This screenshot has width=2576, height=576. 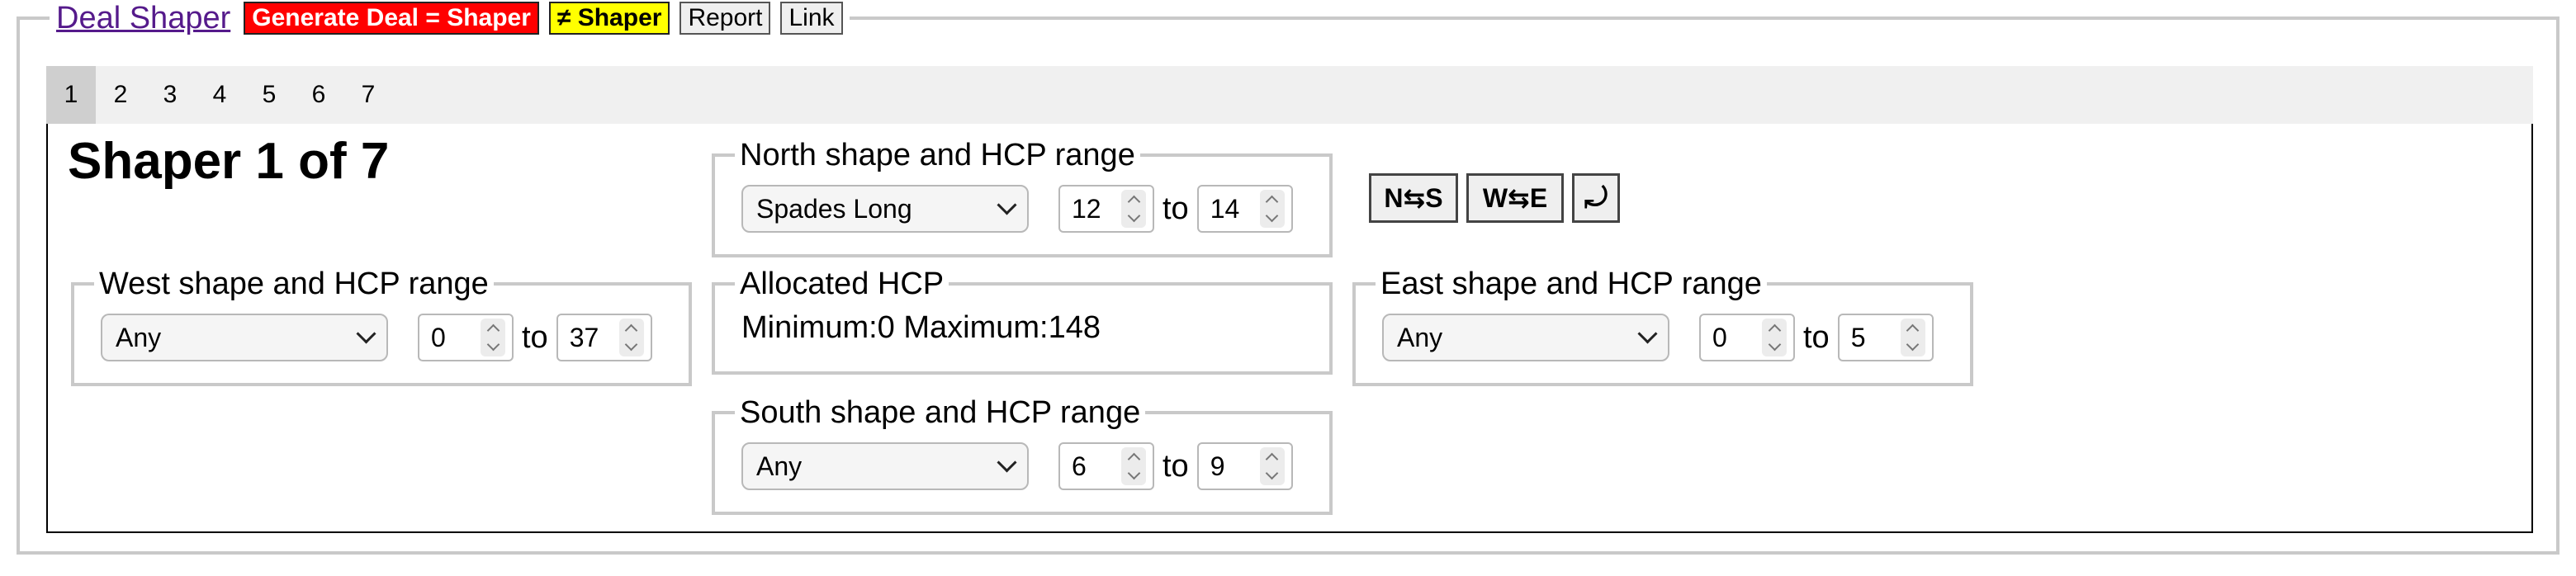 I want to click on east-shape-select: Any, so click(x=1525, y=337).